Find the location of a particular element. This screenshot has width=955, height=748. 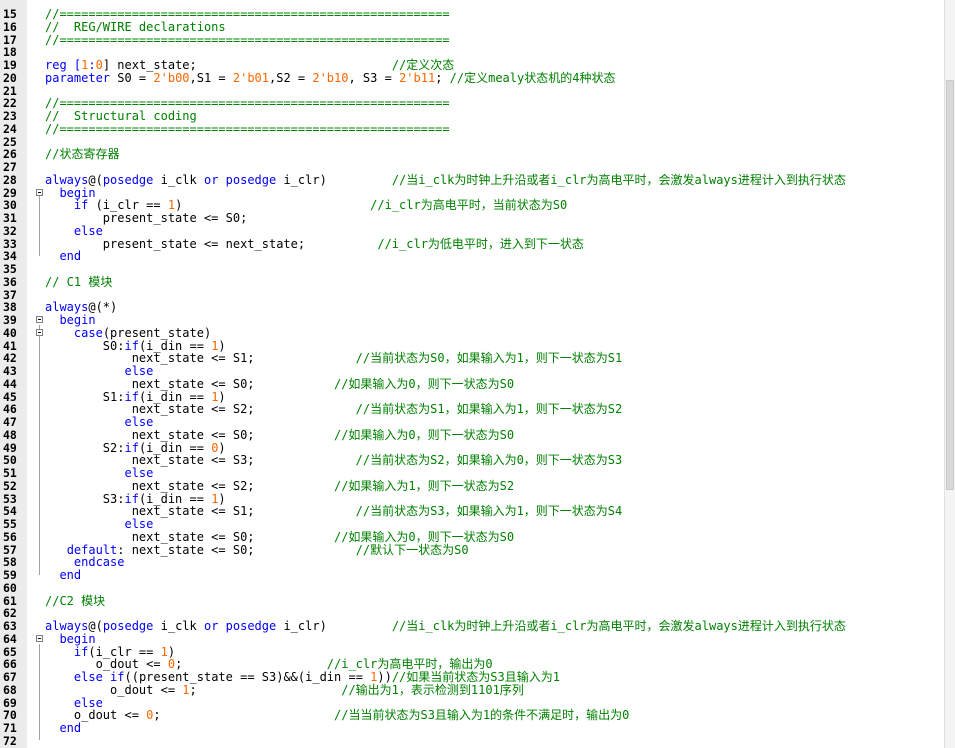

code-token: i_clr) is located at coordinates (334, 179).